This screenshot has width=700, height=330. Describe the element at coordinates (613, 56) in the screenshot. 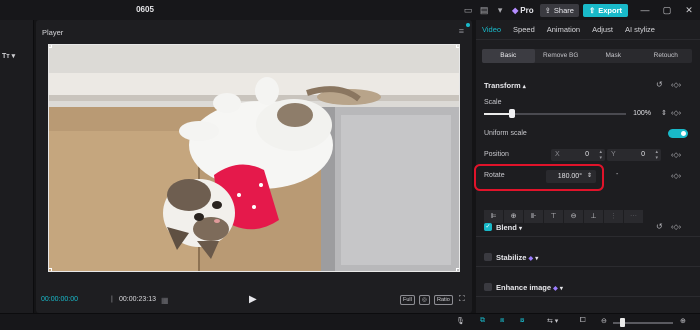

I see `subtab-mask: Mask` at that location.